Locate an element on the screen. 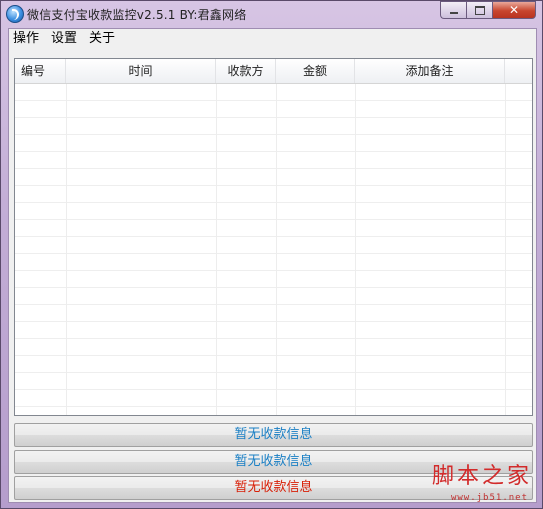  column-id: 编号 is located at coordinates (40, 71).